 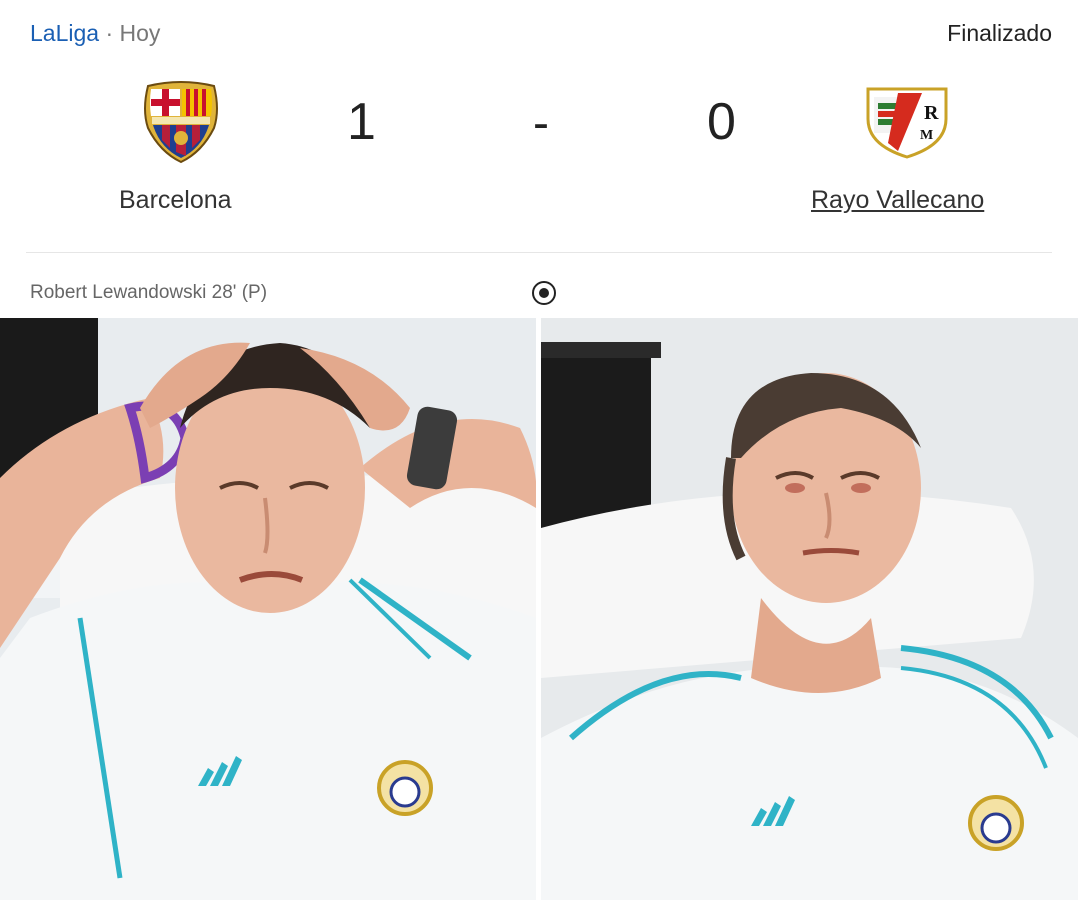 I want to click on soccer-ball-icon, so click(x=544, y=293).